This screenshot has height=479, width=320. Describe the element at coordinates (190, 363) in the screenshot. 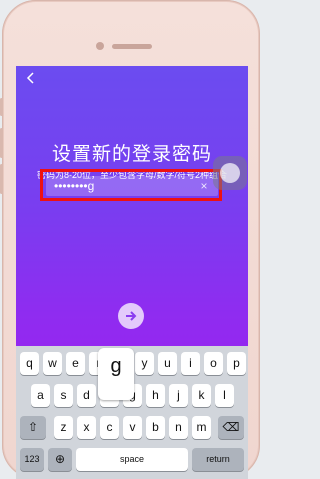

I see `key-i: i` at that location.